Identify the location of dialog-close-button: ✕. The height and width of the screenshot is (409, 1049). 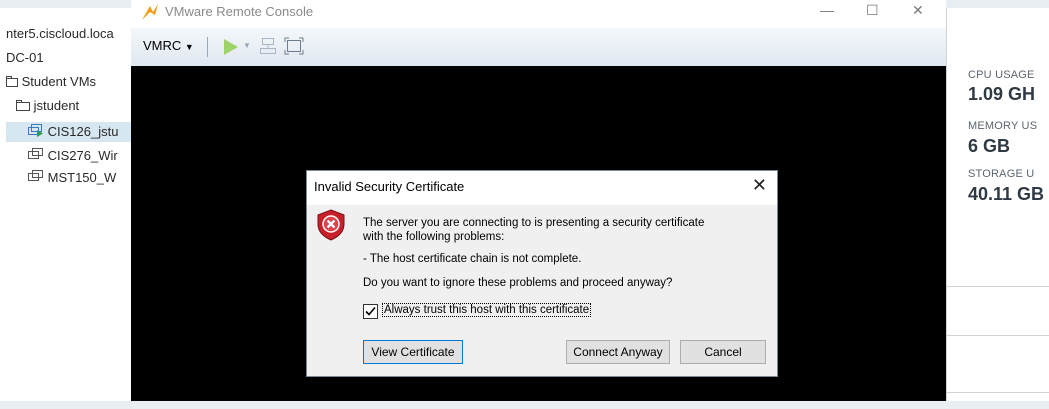
(759, 185).